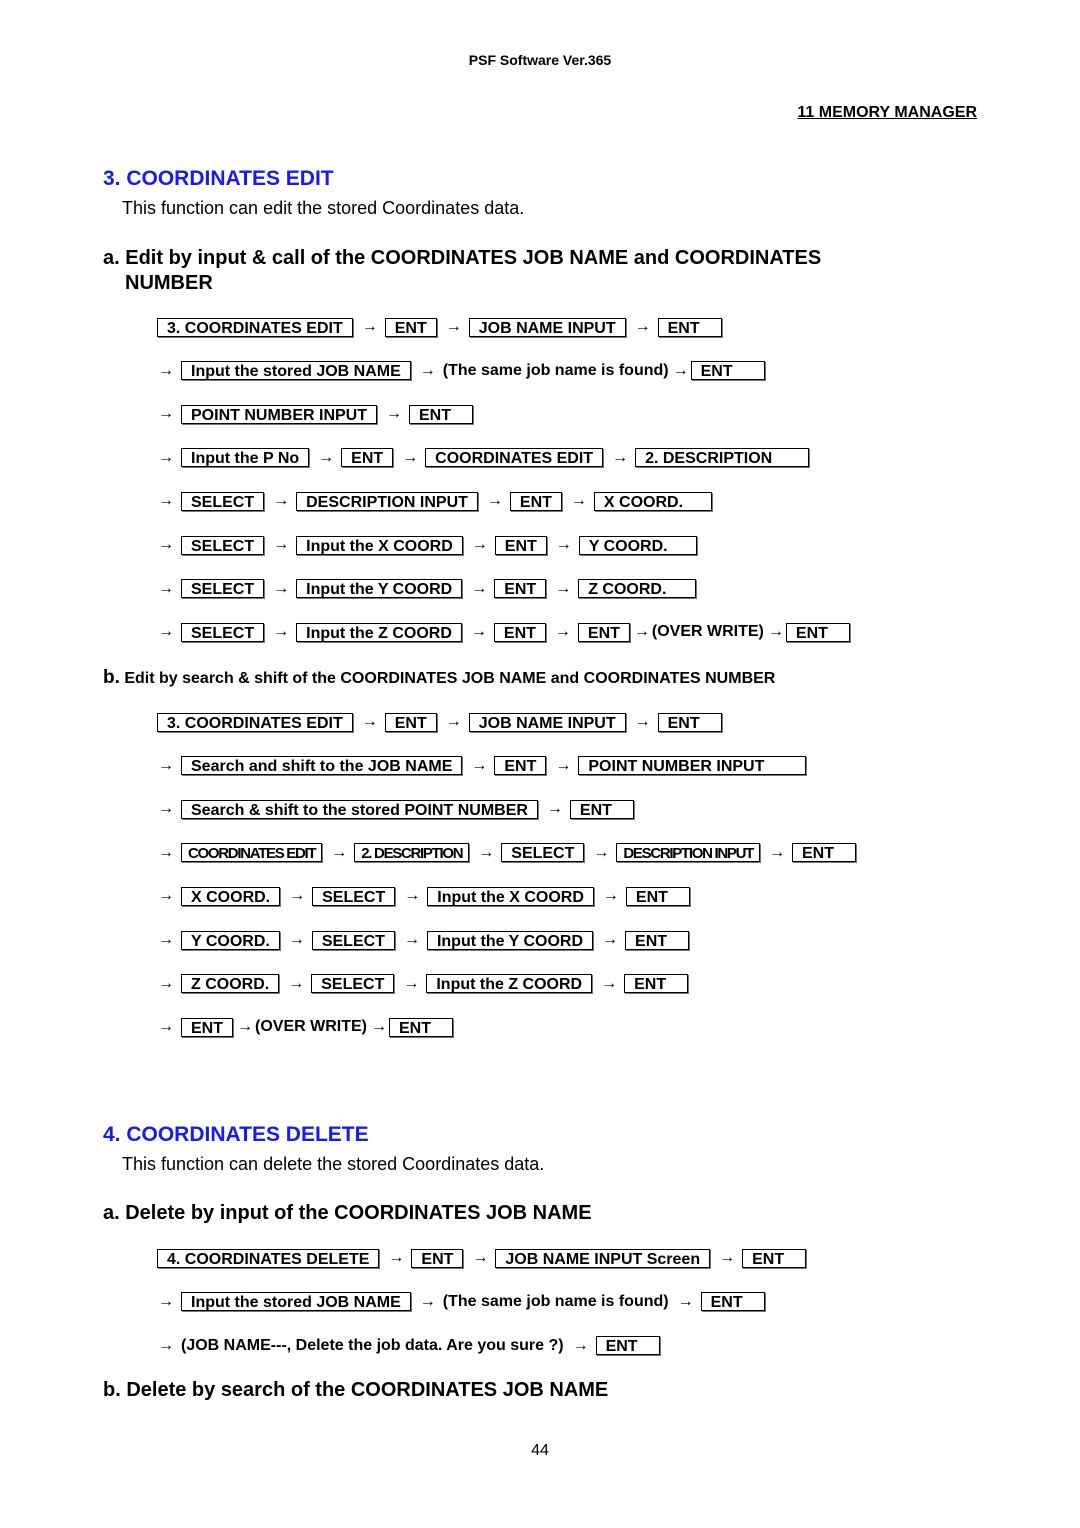 Image resolution: width=1080 pixels, height=1528 pixels. Describe the element at coordinates (637, 589) in the screenshot. I see `key-step-box: Z COORD.` at that location.